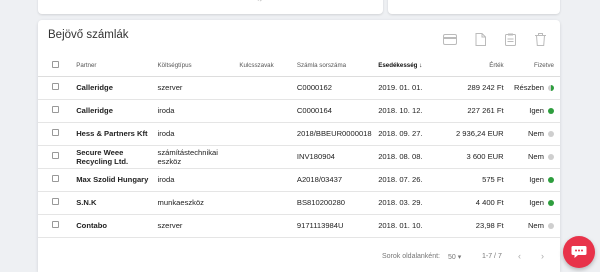 Image resolution: width=600 pixels, height=272 pixels. I want to click on pagination-range: 1-7 / 7, so click(492, 256).